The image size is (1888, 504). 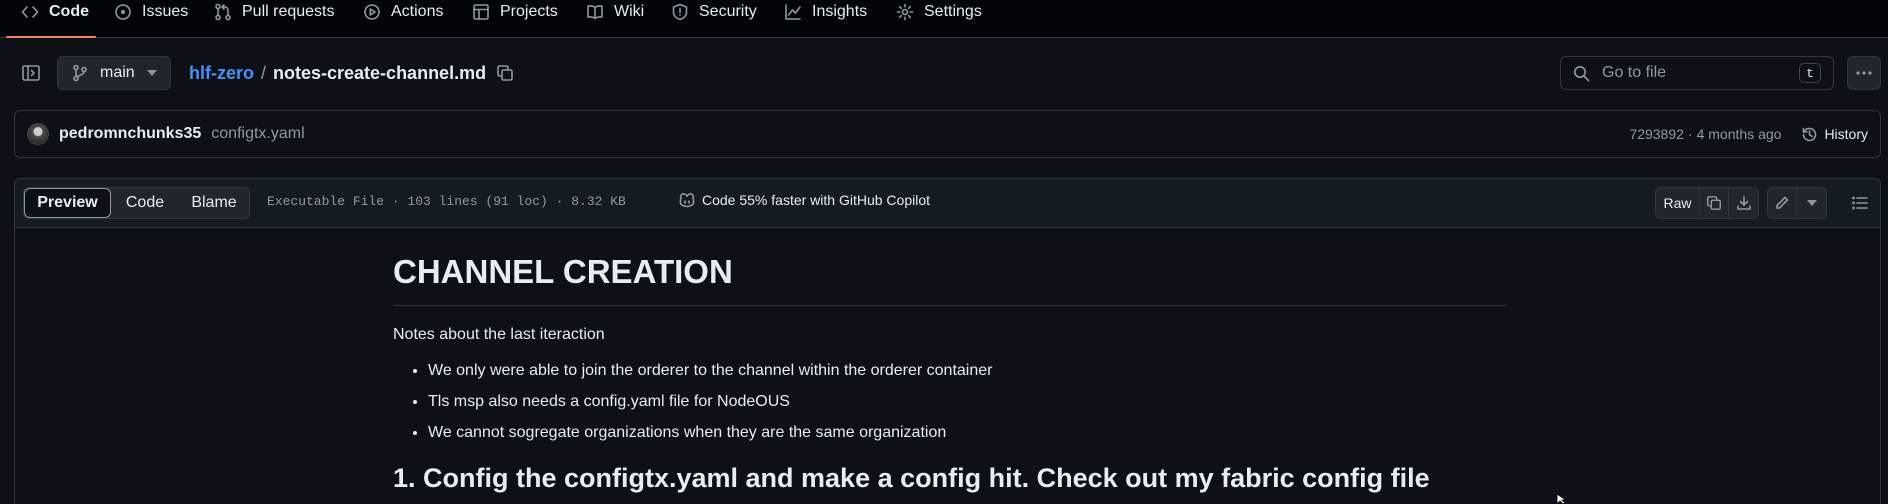 I want to click on tab-settings: Settings, so click(x=939, y=12).